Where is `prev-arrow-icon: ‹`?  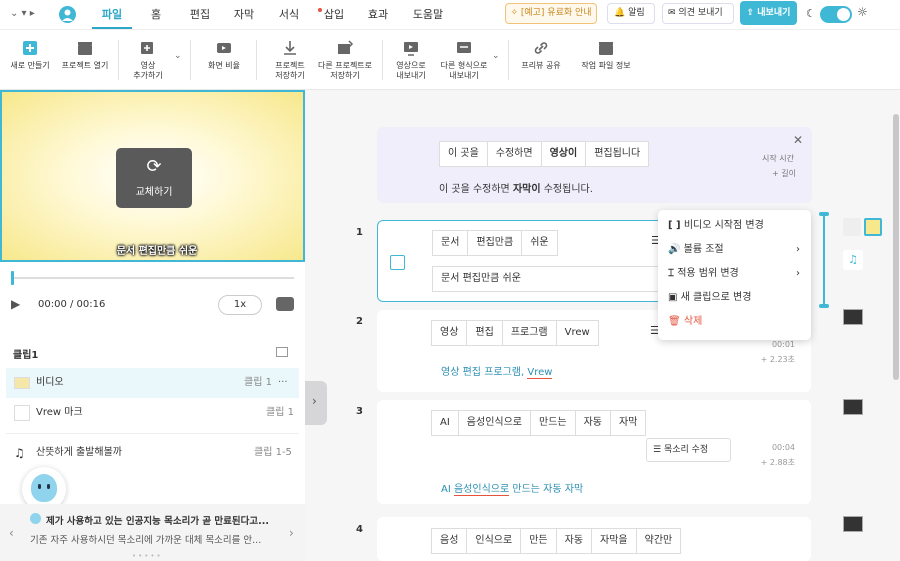
prev-arrow-icon: ‹ is located at coordinates (11, 533).